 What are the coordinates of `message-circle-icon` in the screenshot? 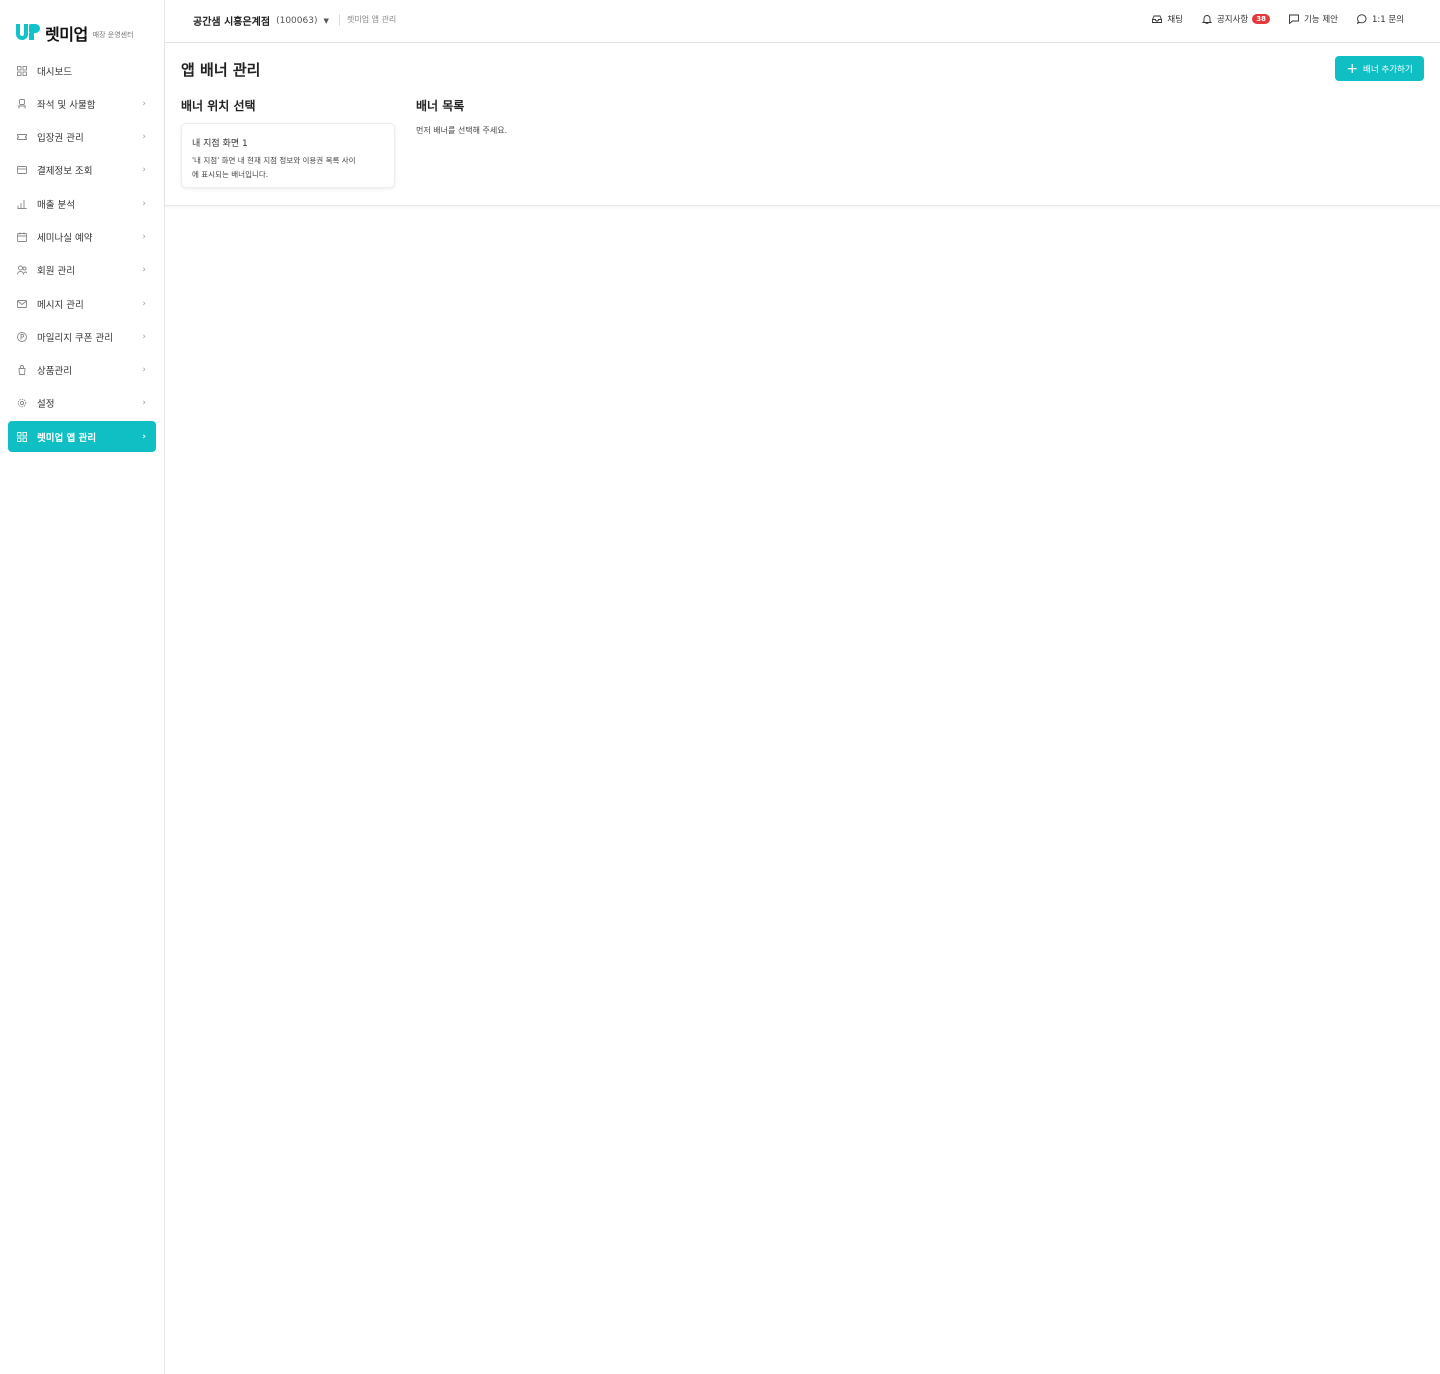 It's located at (1361, 19).